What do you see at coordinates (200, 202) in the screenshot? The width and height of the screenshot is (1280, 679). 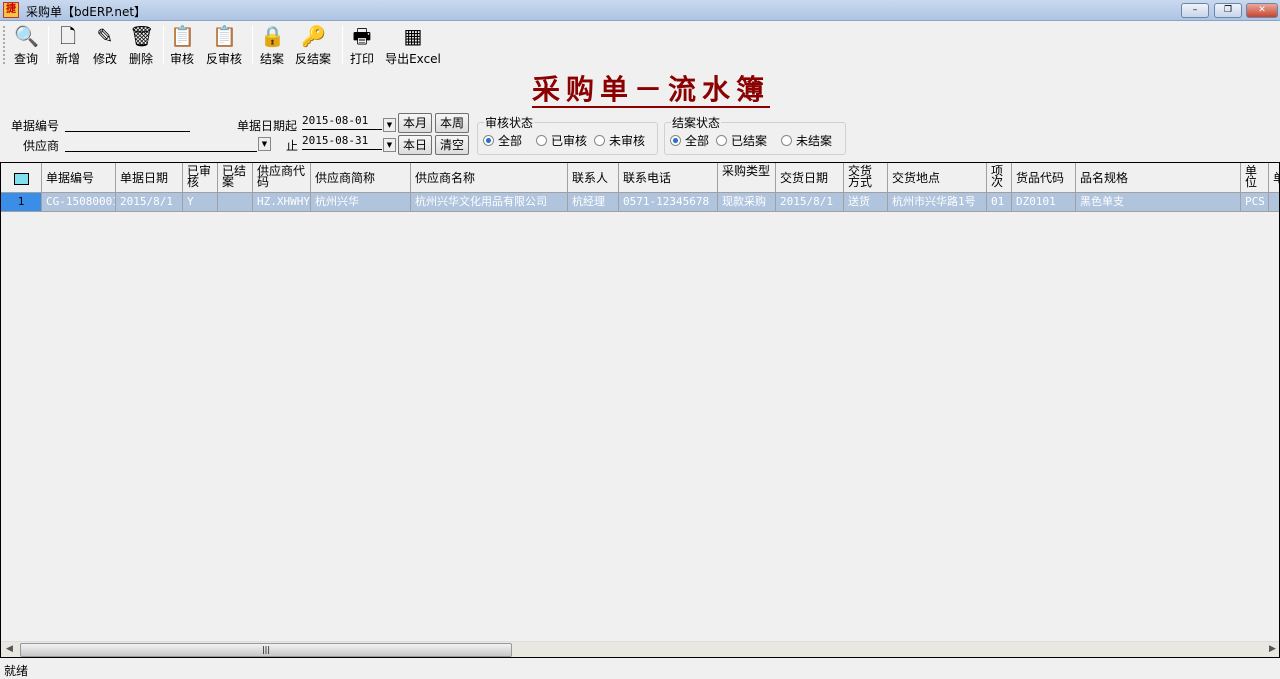 I see `table-cell: Y` at bounding box center [200, 202].